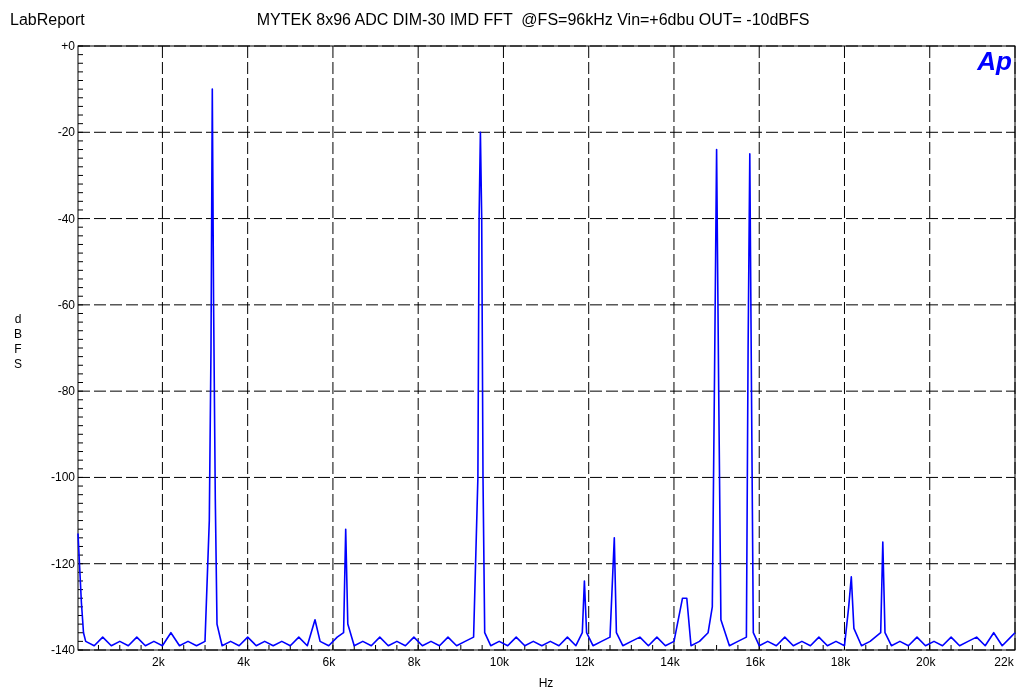  What do you see at coordinates (329, 662) in the screenshot?
I see `x-tick-label: 6k` at bounding box center [329, 662].